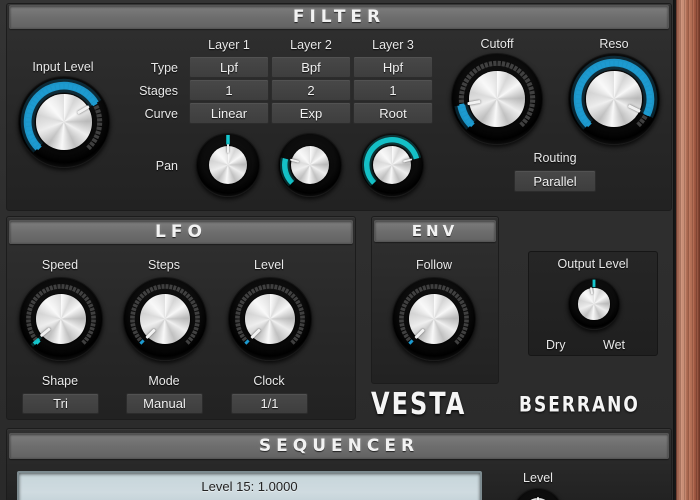  What do you see at coordinates (393, 67) in the screenshot?
I see `layer-3-type-cell: Hpf` at bounding box center [393, 67].